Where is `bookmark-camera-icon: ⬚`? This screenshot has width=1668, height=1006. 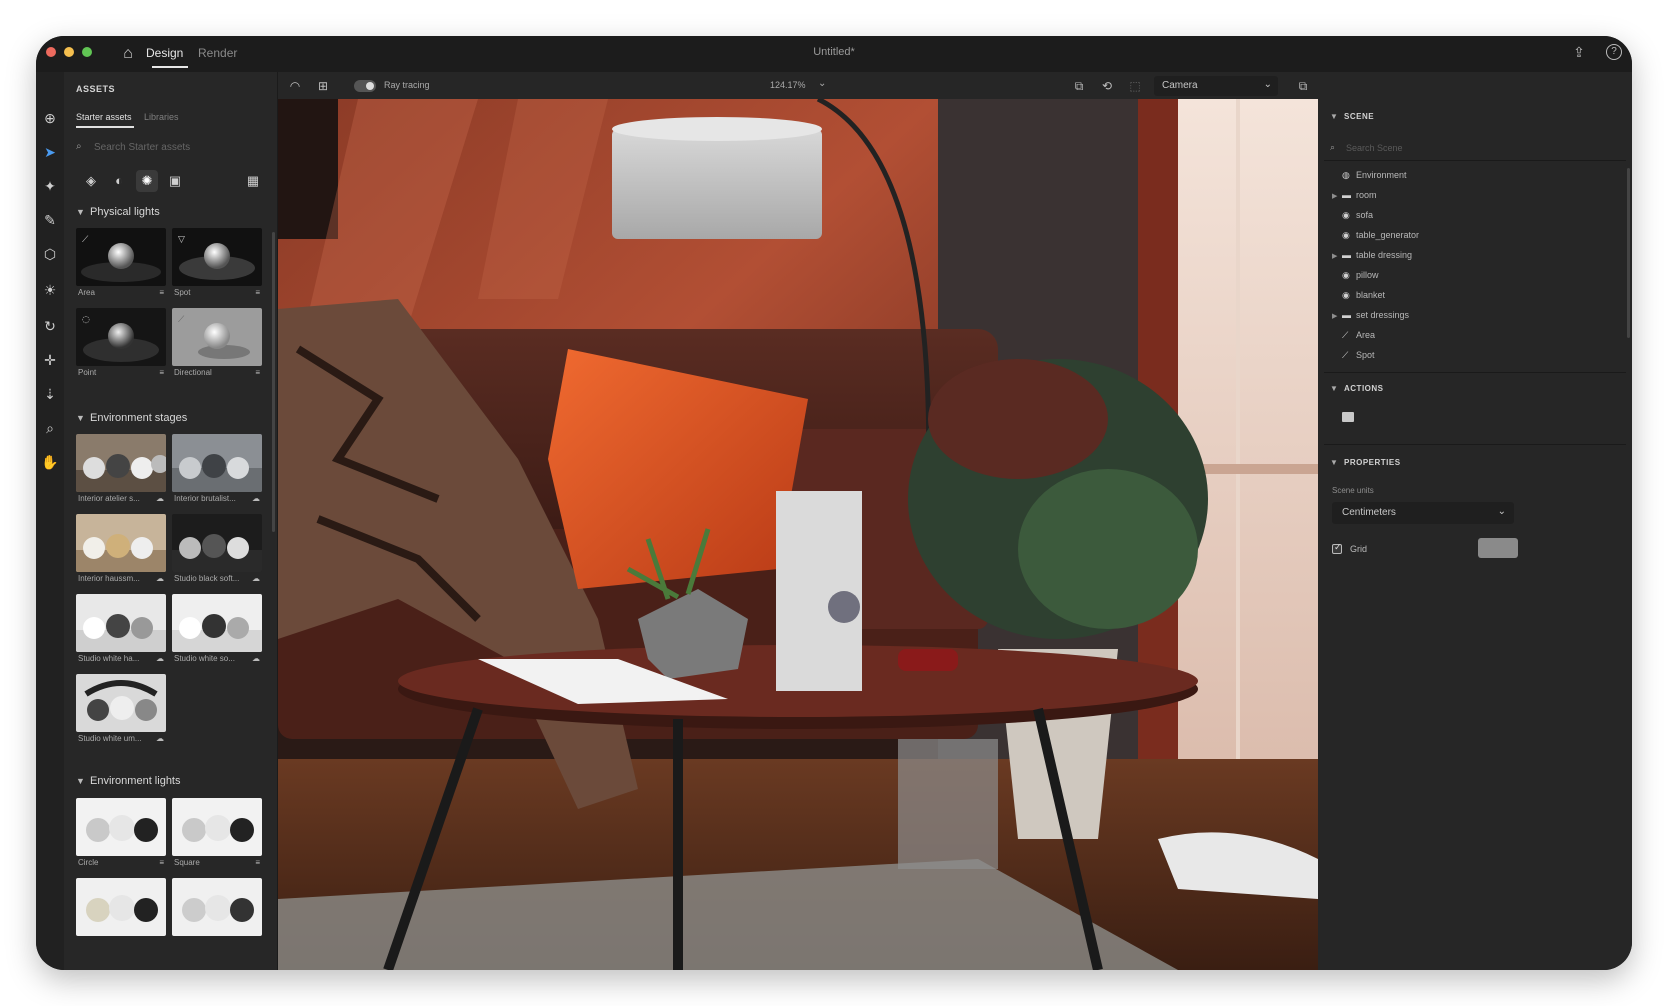 bookmark-camera-icon: ⬚ is located at coordinates (1135, 86).